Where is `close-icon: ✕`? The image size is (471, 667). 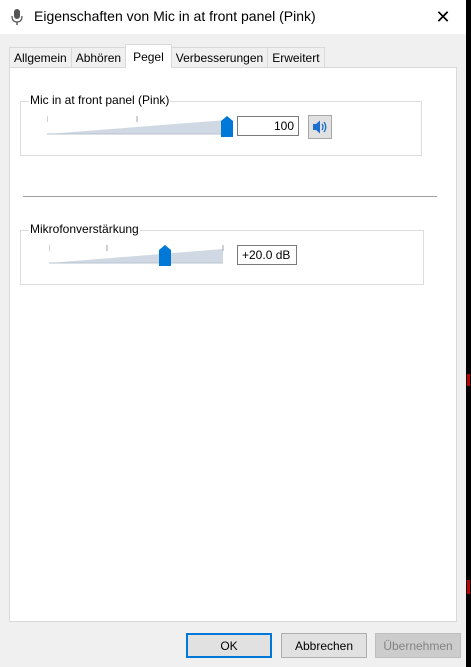 close-icon: ✕ is located at coordinates (443, 16).